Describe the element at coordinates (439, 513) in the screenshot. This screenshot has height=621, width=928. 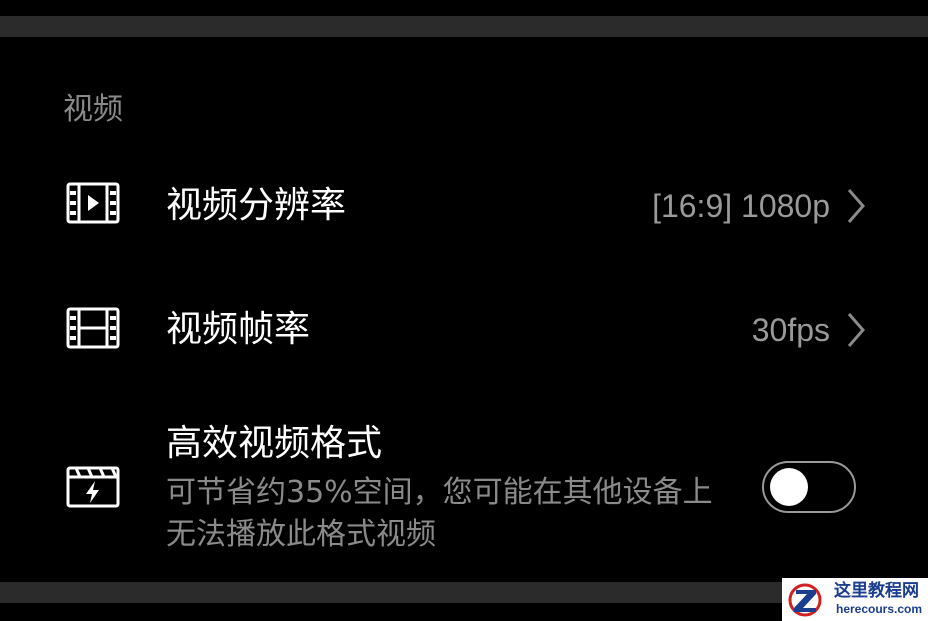
I see `setting-description: 可节省约35%空间，您可能在其他设备上无法播放此格式视频` at that location.